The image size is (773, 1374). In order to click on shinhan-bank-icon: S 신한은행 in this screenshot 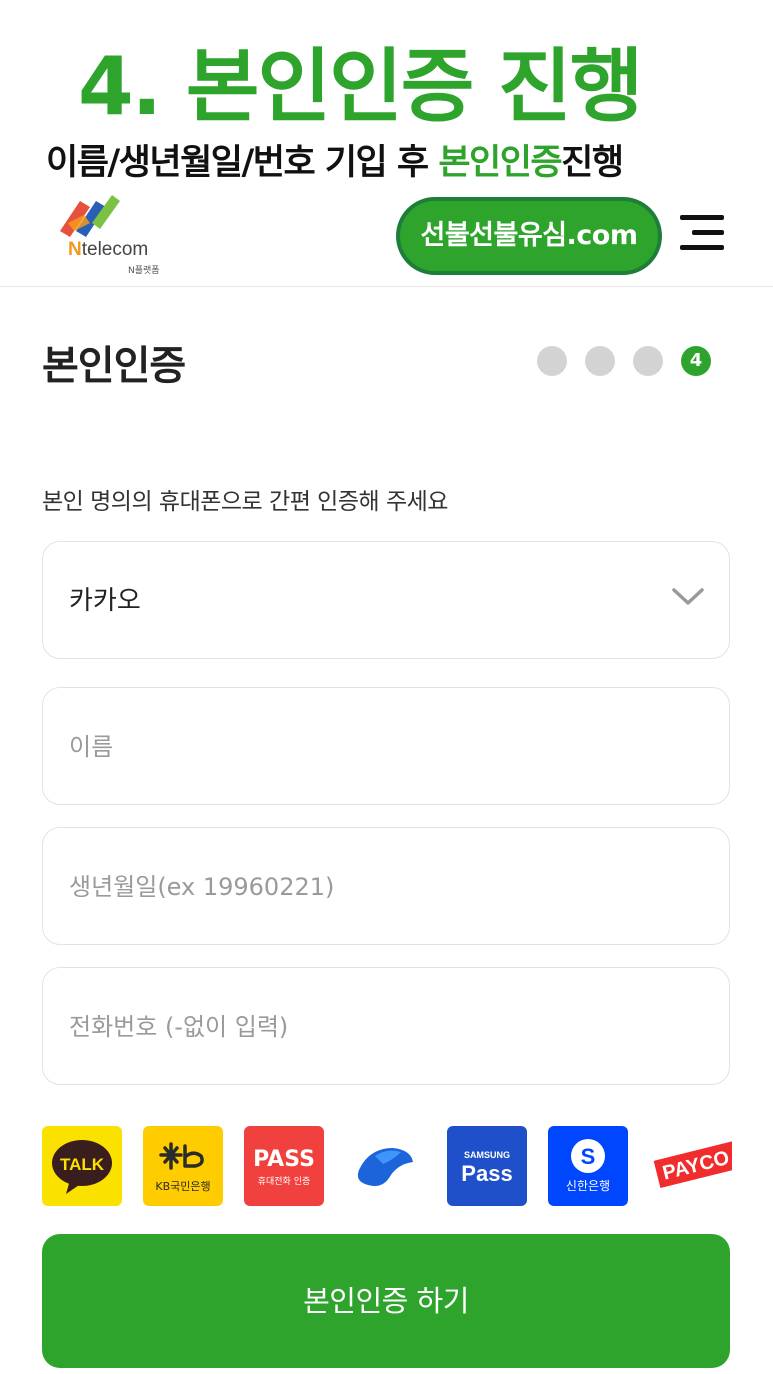, I will do `click(588, 1166)`.